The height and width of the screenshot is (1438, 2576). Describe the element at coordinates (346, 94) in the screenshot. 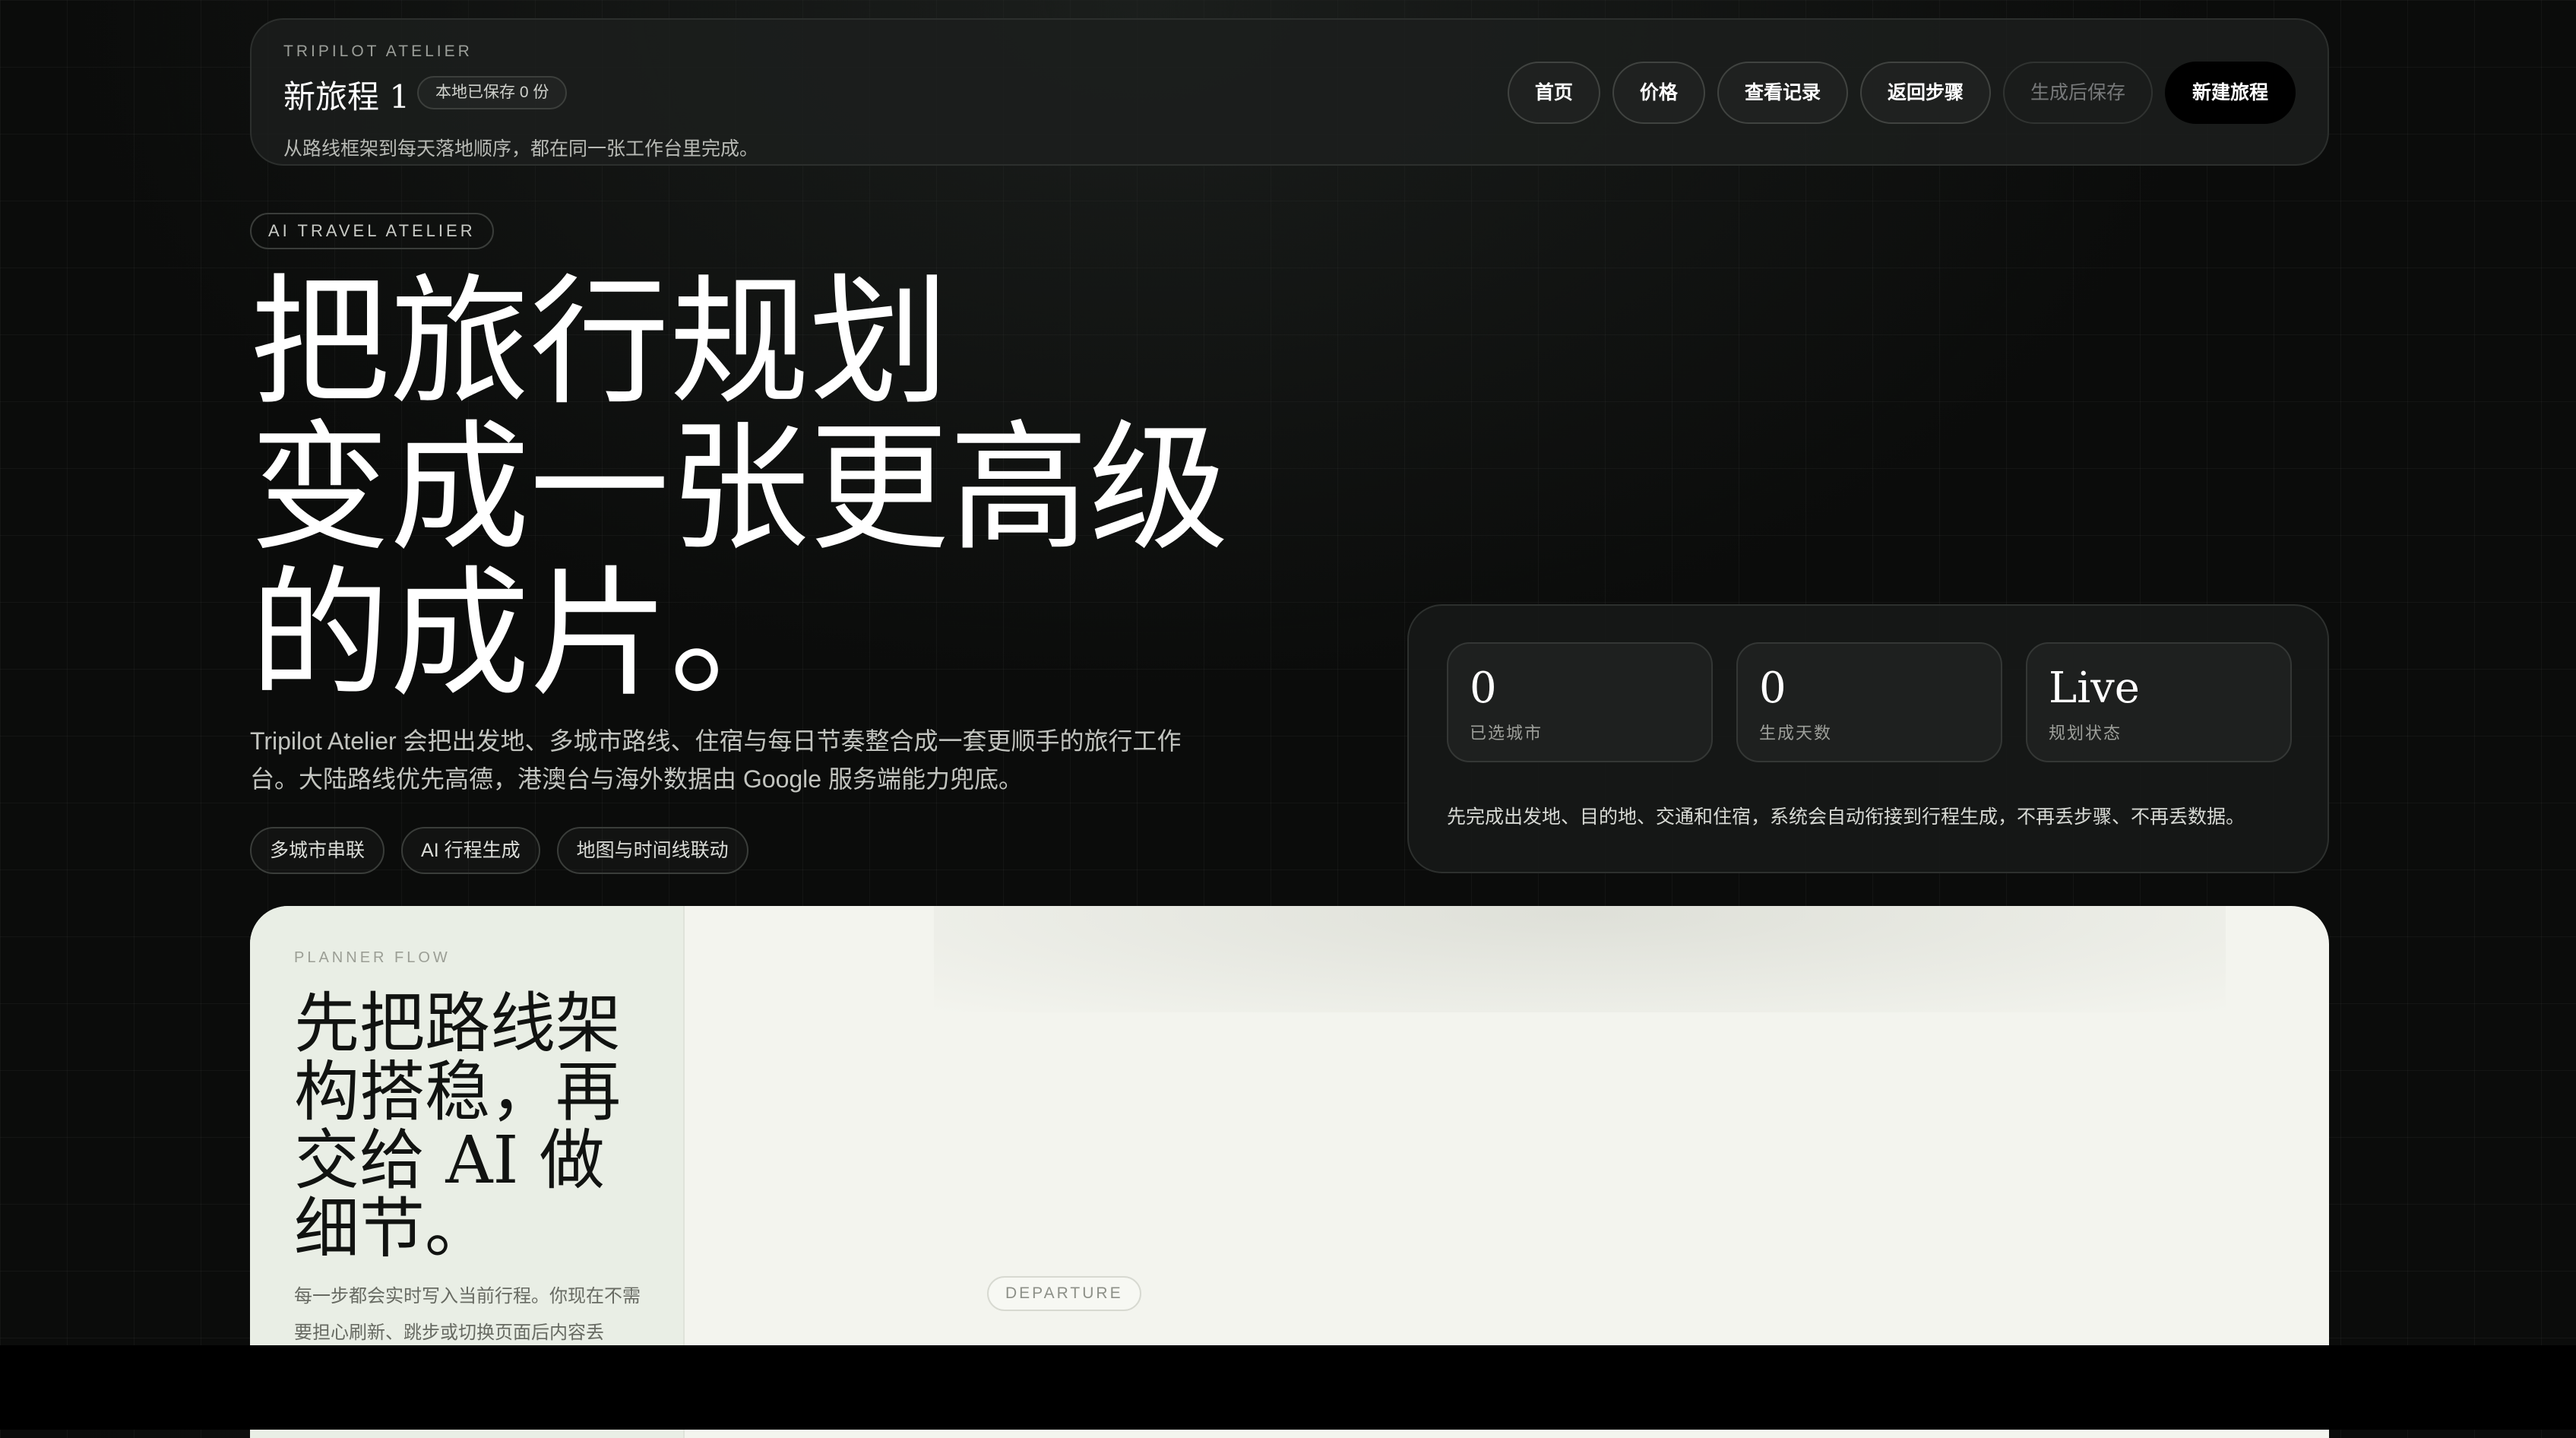

I see `trip-title: 新旅程 1` at that location.